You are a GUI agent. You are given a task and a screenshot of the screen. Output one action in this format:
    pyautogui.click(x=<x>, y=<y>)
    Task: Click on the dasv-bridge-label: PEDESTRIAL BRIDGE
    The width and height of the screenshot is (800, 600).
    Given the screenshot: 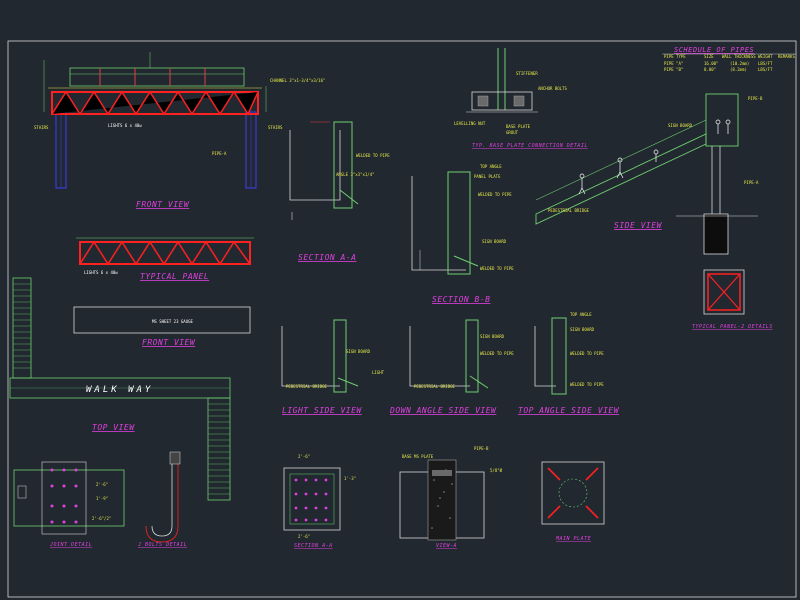 What is the action you would take?
    pyautogui.click(x=435, y=386)
    